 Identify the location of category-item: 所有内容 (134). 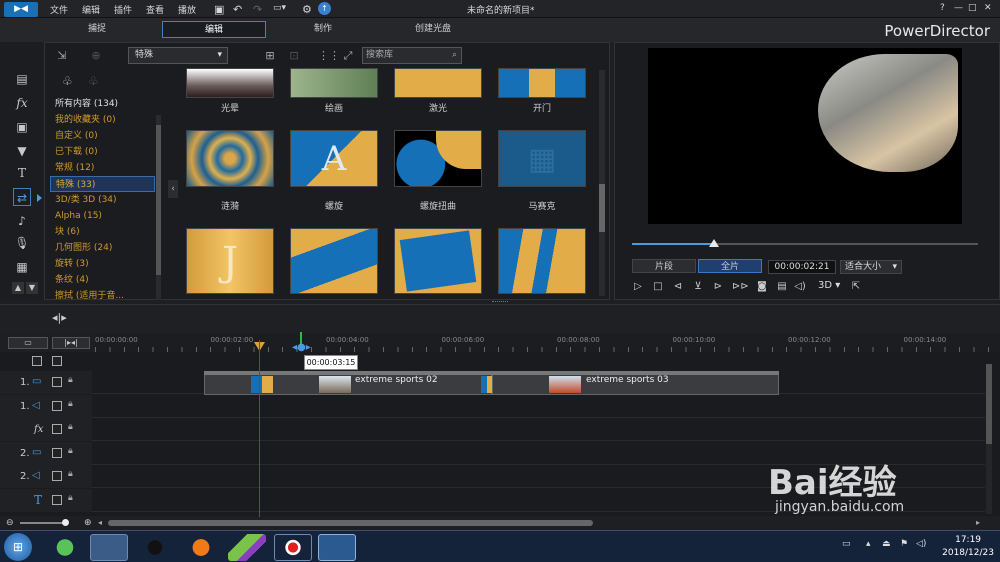
(102, 104).